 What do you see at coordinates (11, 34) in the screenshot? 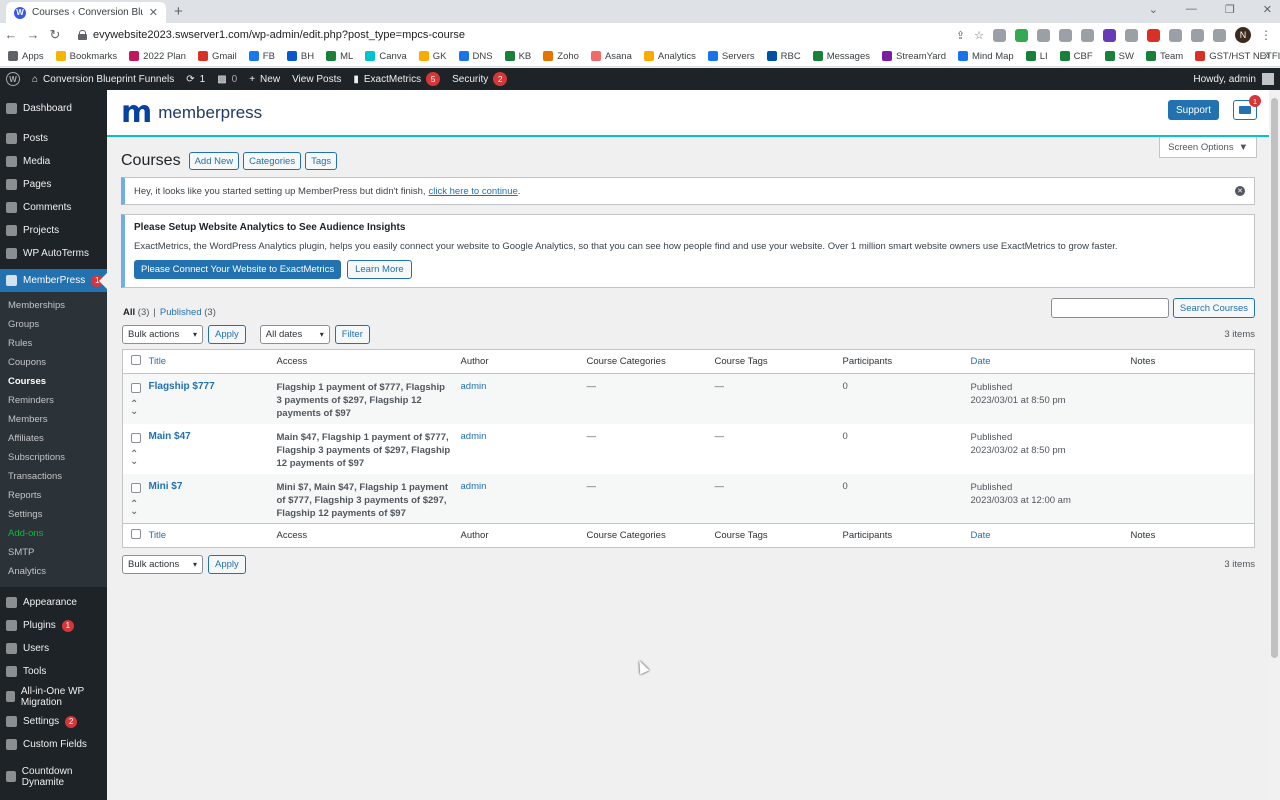
I see `back-icon: ←` at bounding box center [11, 34].